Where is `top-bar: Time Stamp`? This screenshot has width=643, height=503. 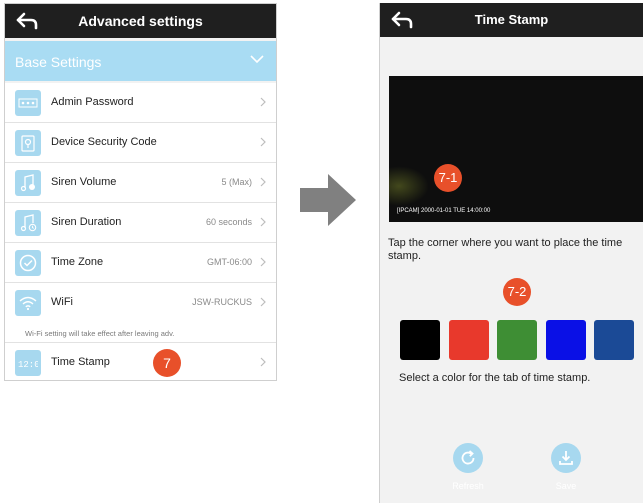 top-bar: Time Stamp is located at coordinates (511, 20).